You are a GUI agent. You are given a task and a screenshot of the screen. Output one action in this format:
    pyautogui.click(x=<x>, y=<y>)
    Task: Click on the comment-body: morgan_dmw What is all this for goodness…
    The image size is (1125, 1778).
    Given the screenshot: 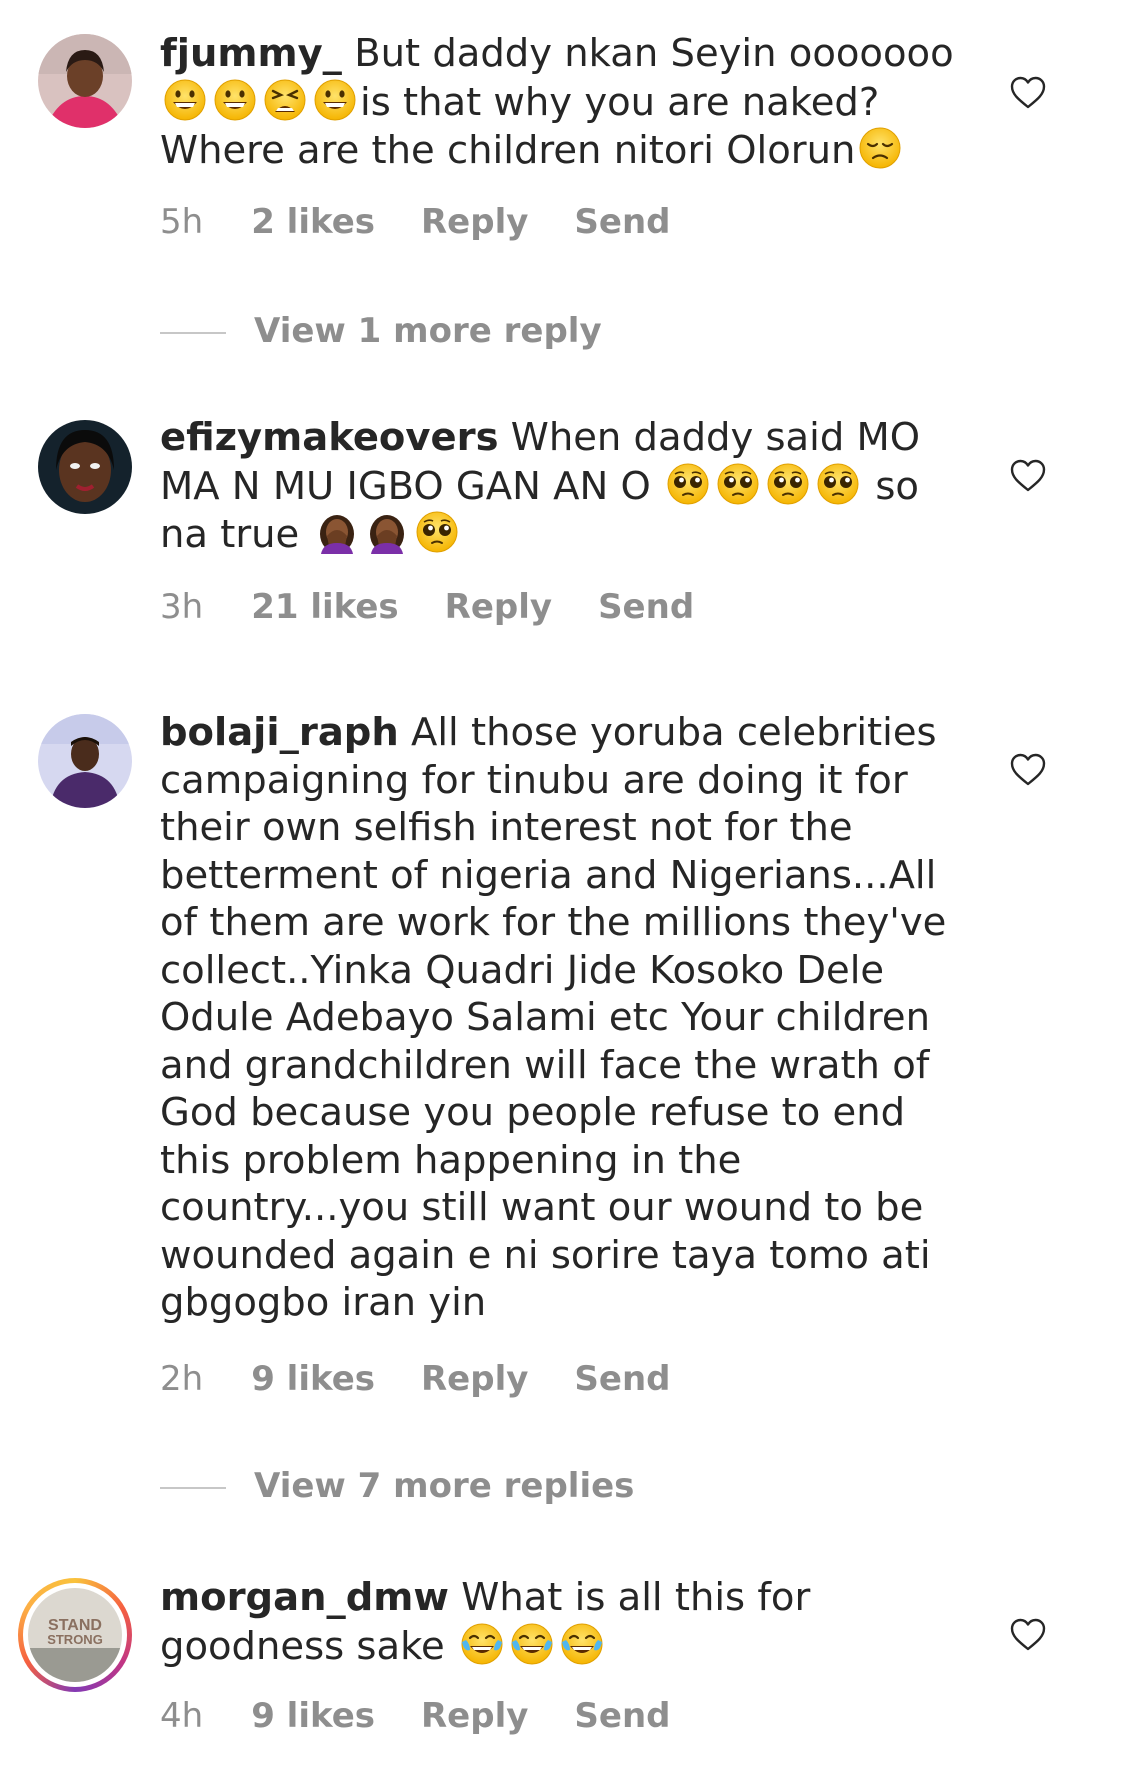 What is the action you would take?
    pyautogui.click(x=560, y=1622)
    